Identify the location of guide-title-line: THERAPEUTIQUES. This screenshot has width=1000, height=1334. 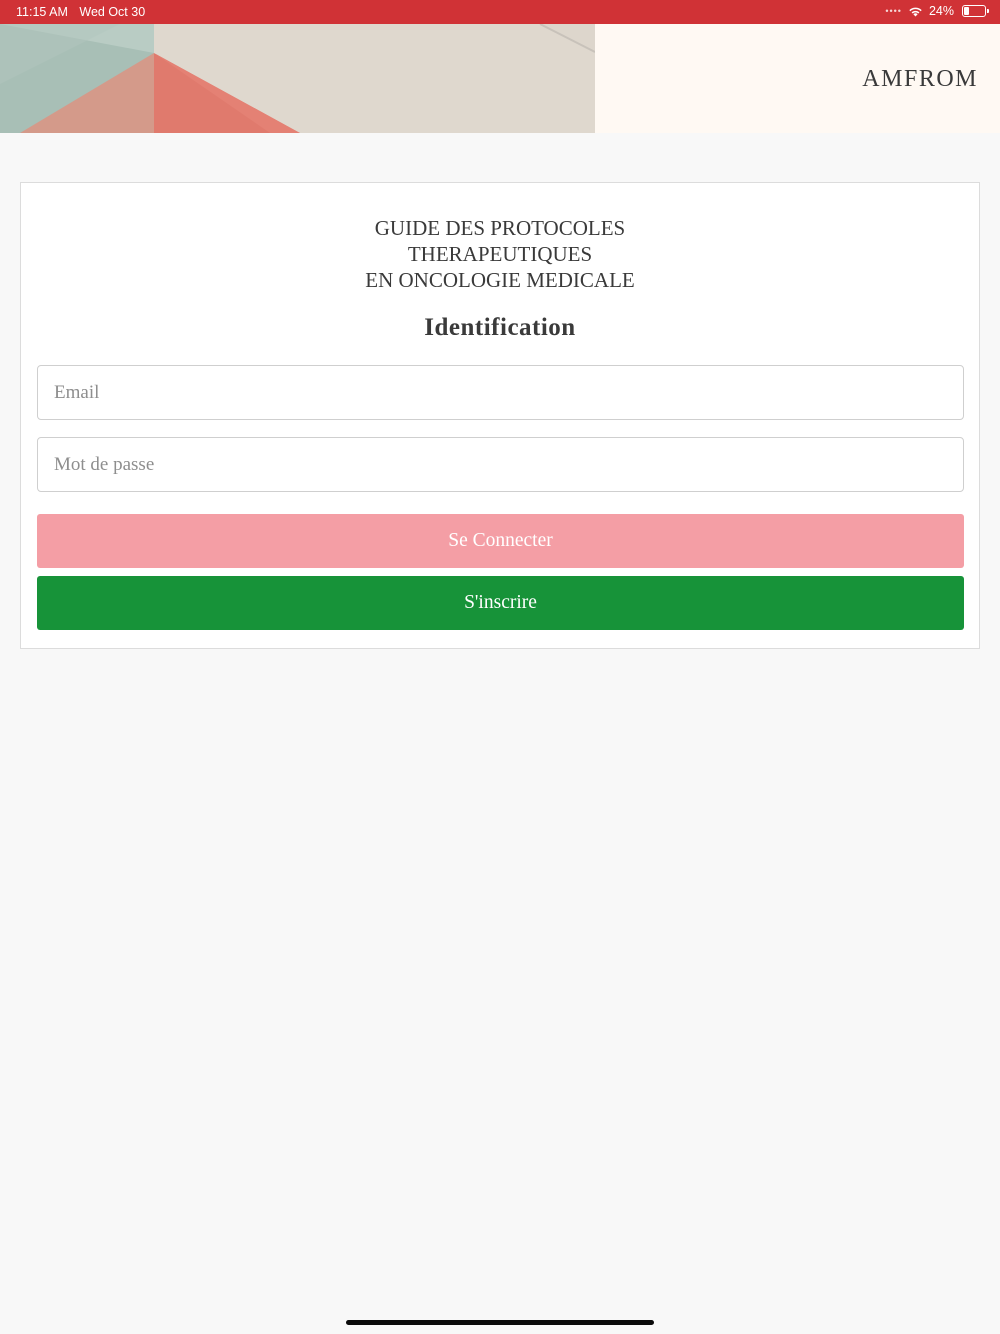
(500, 254).